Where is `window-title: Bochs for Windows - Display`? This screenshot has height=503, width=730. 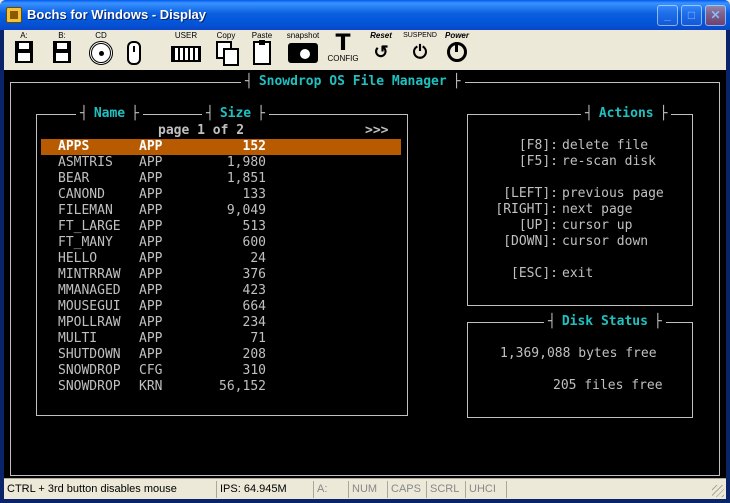
window-title: Bochs for Windows - Display is located at coordinates (117, 14).